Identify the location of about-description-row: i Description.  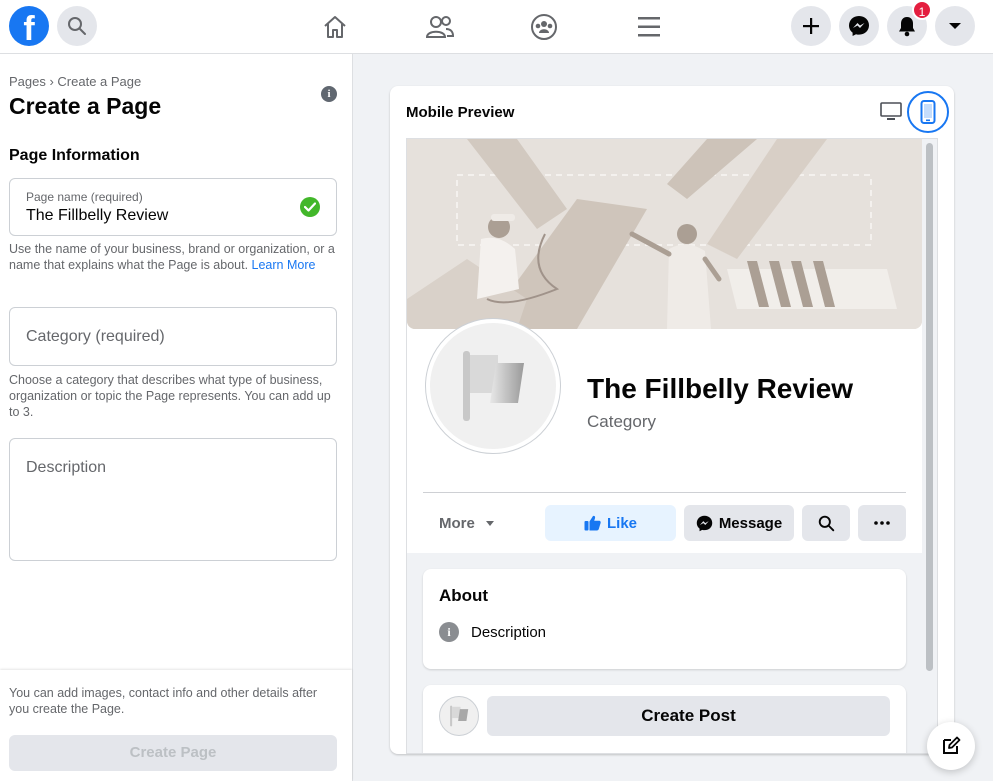
(492, 632).